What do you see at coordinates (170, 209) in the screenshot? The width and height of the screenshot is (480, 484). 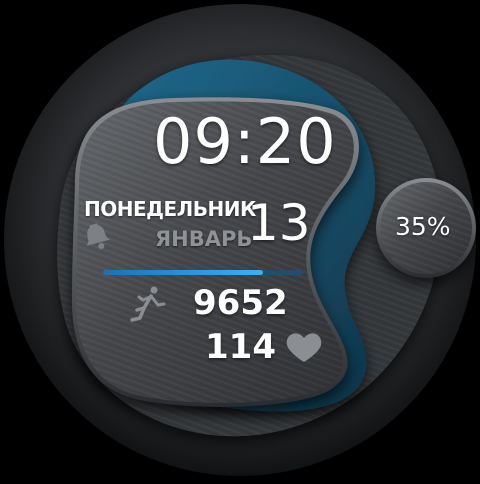 I see `weekday-label: ПОНЕДЕЛЬНИК` at bounding box center [170, 209].